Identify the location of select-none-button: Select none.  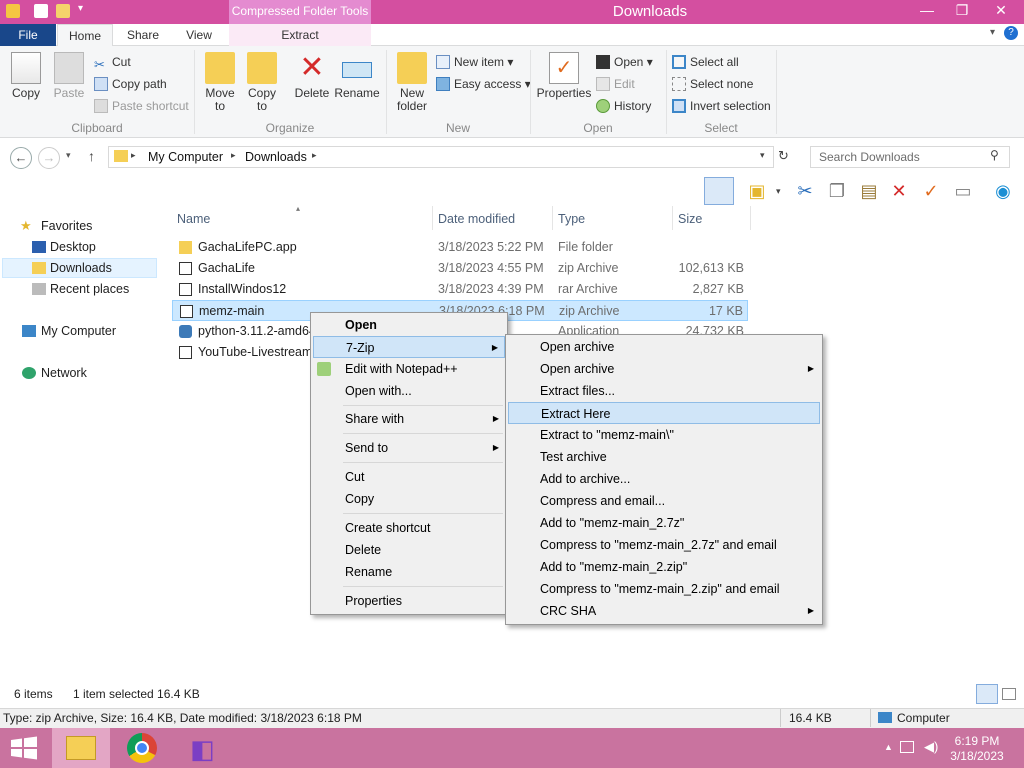
(712, 84).